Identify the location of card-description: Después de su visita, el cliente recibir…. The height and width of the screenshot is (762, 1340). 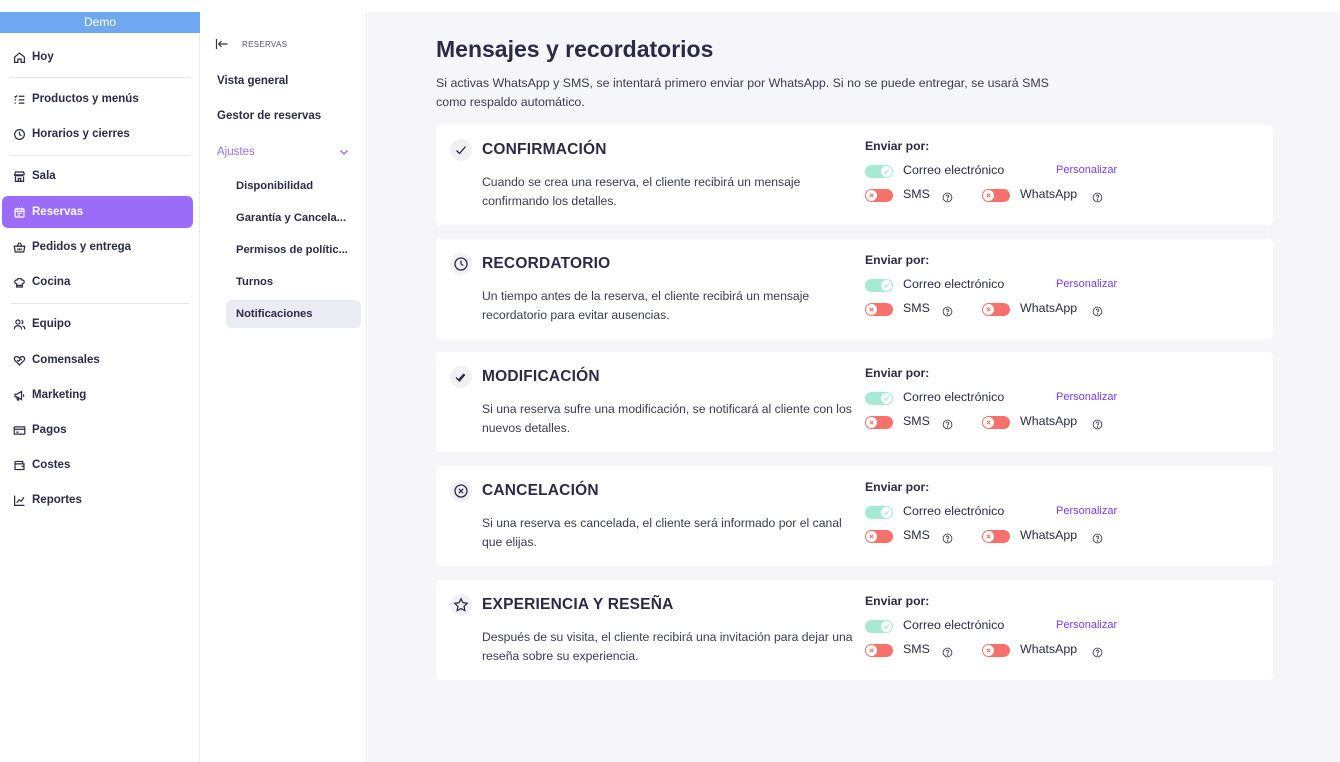
(667, 646).